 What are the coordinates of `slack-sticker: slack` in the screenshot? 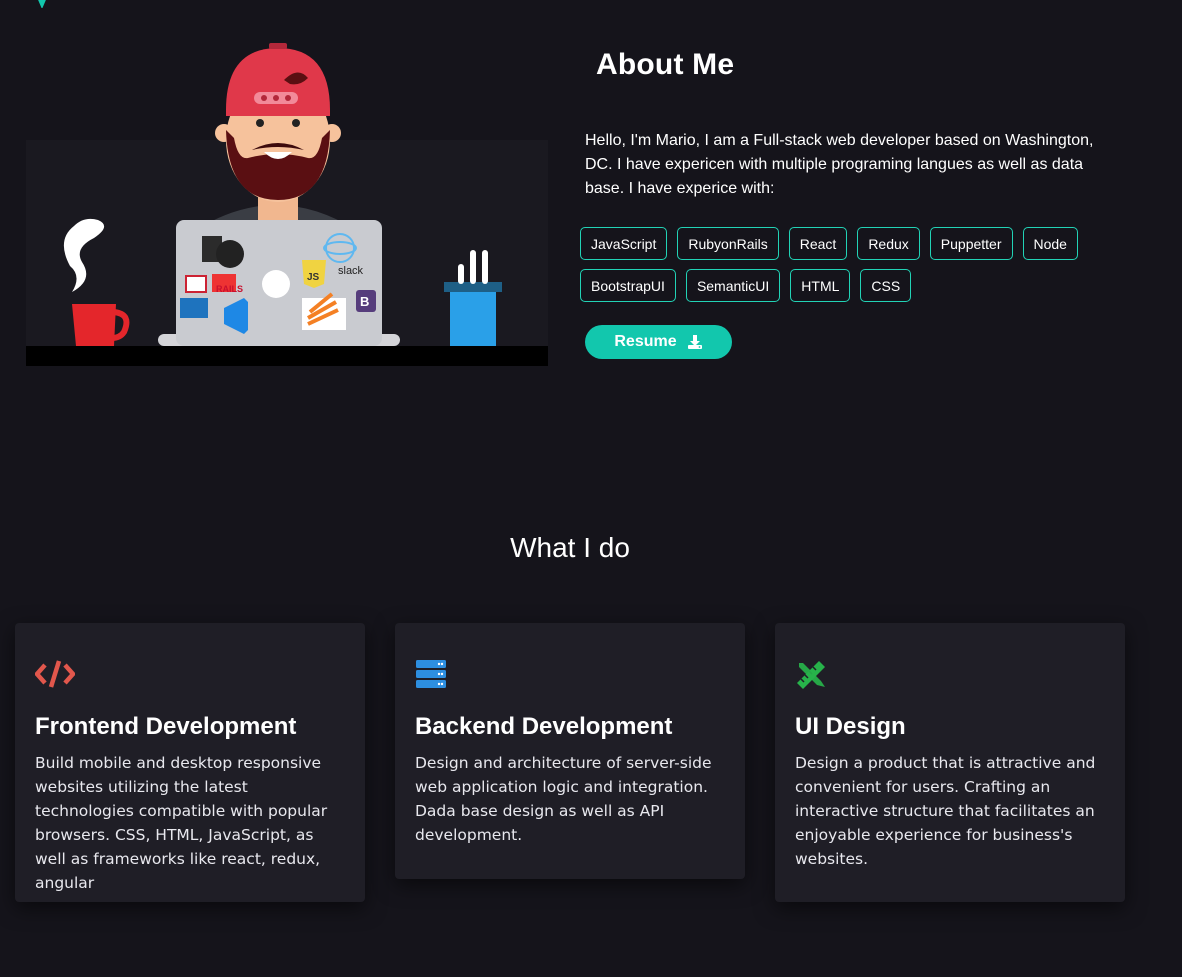 It's located at (351, 271).